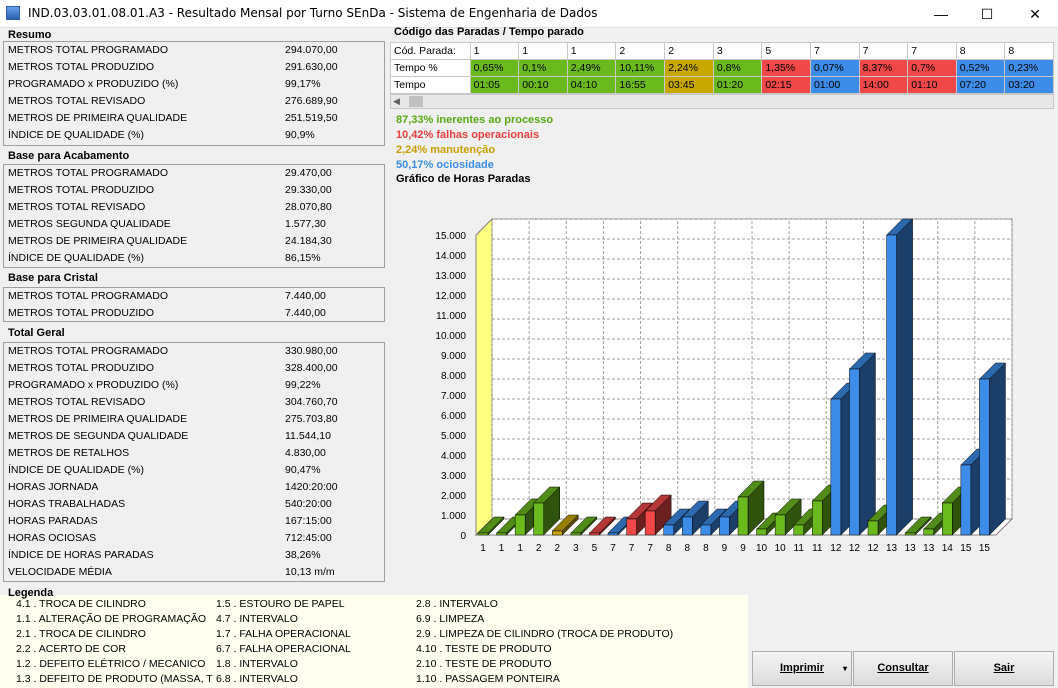  What do you see at coordinates (453, 356) in the screenshot?
I see `y-tick-label: 9.000` at bounding box center [453, 356].